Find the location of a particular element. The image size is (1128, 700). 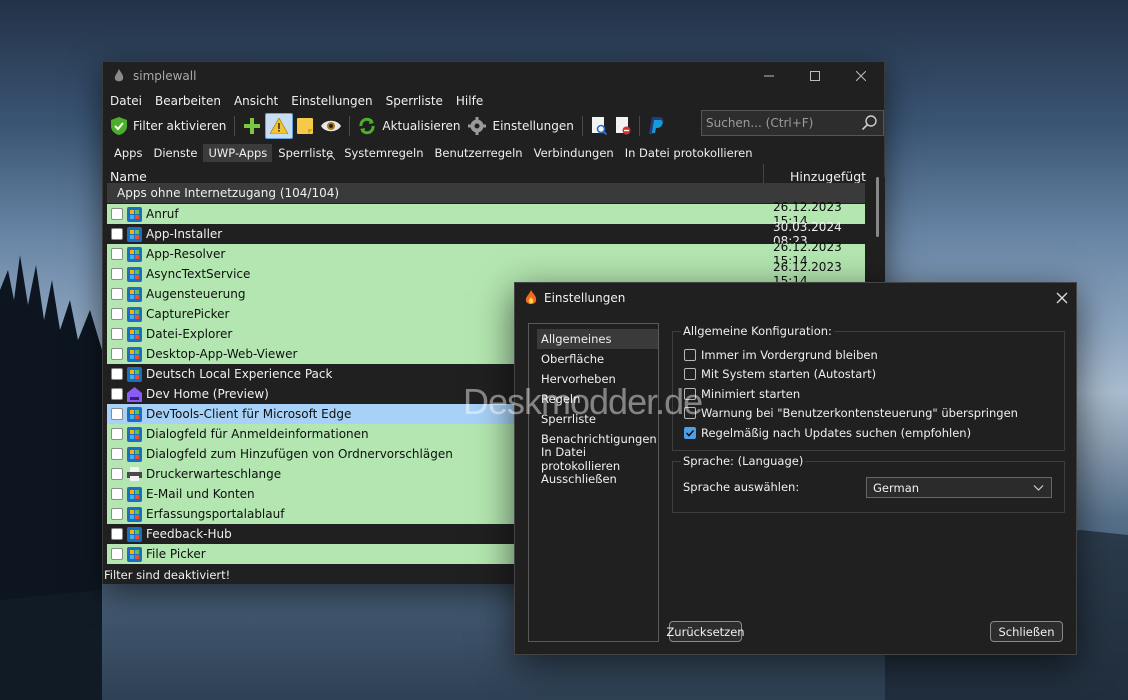

paypal-icon is located at coordinates (656, 125).